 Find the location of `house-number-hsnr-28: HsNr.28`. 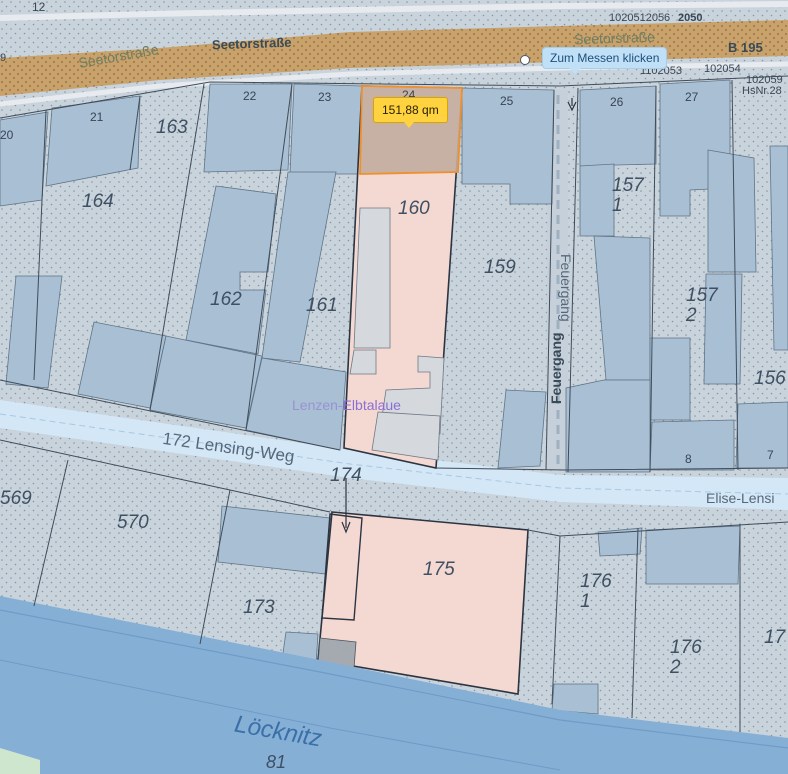

house-number-hsnr-28: HsNr.28 is located at coordinates (762, 91).